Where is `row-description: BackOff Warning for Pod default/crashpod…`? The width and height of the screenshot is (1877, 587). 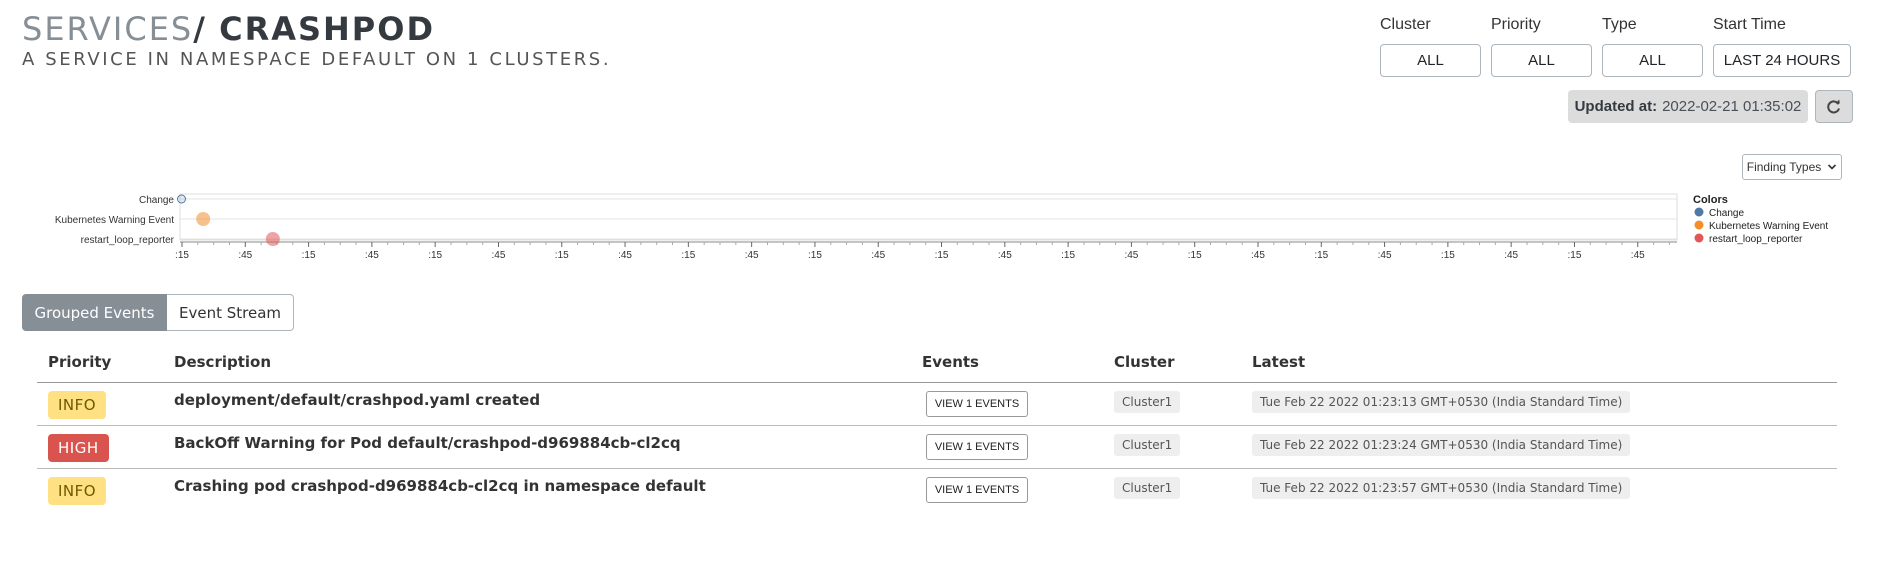
row-description: BackOff Warning for Pod default/crashpod… is located at coordinates (427, 443).